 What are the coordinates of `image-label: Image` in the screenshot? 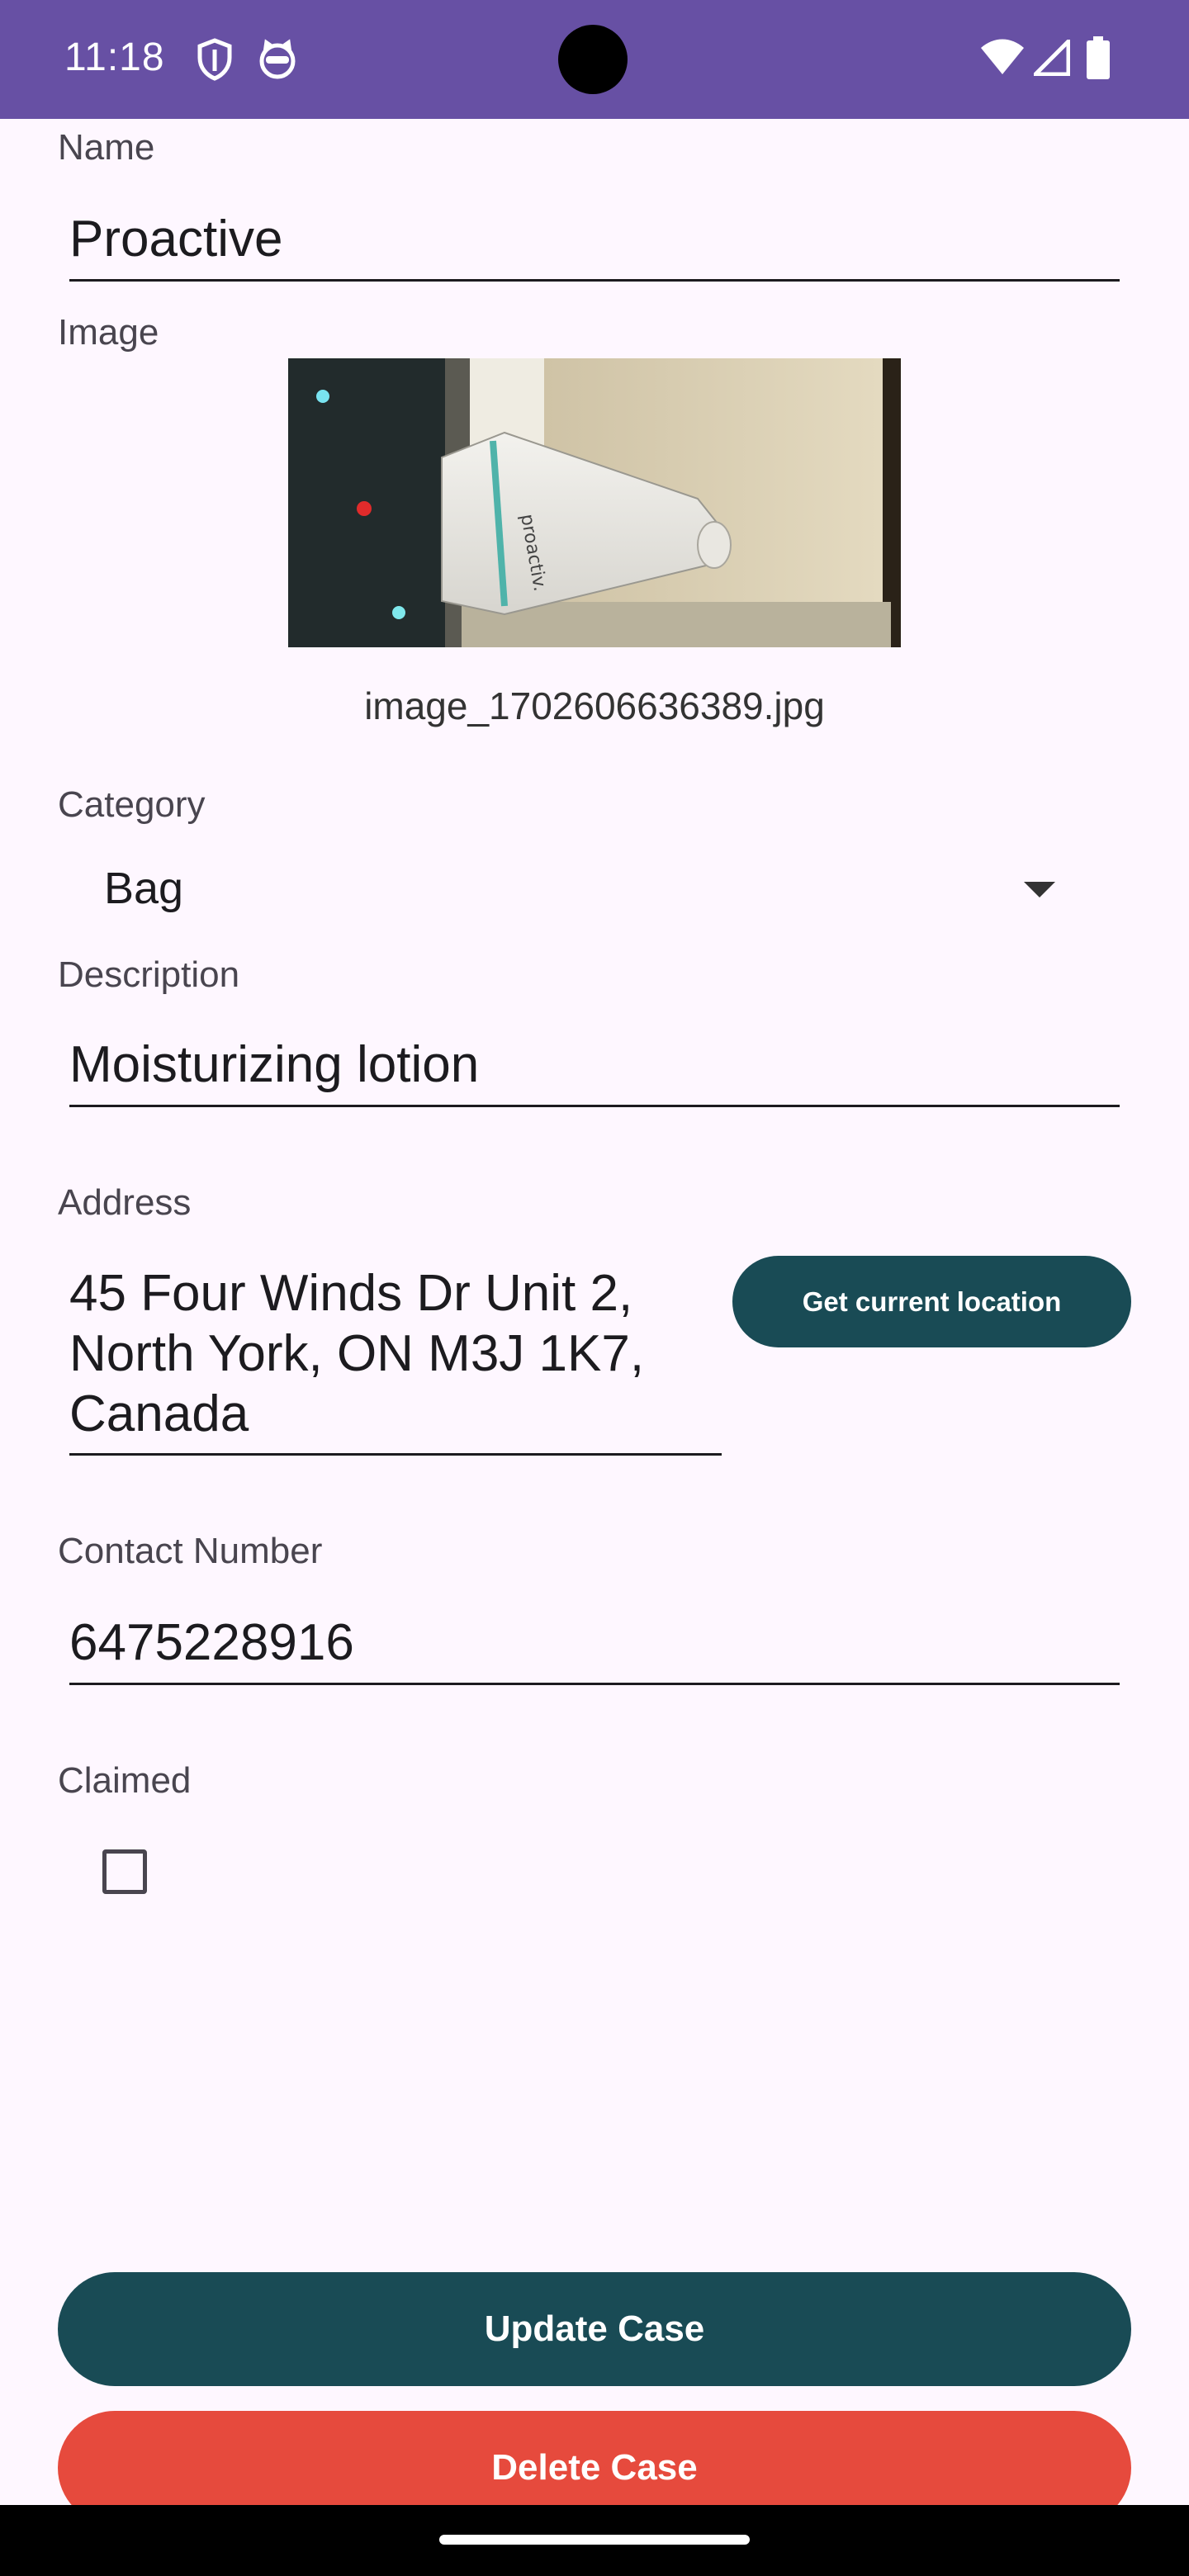 It's located at (108, 332).